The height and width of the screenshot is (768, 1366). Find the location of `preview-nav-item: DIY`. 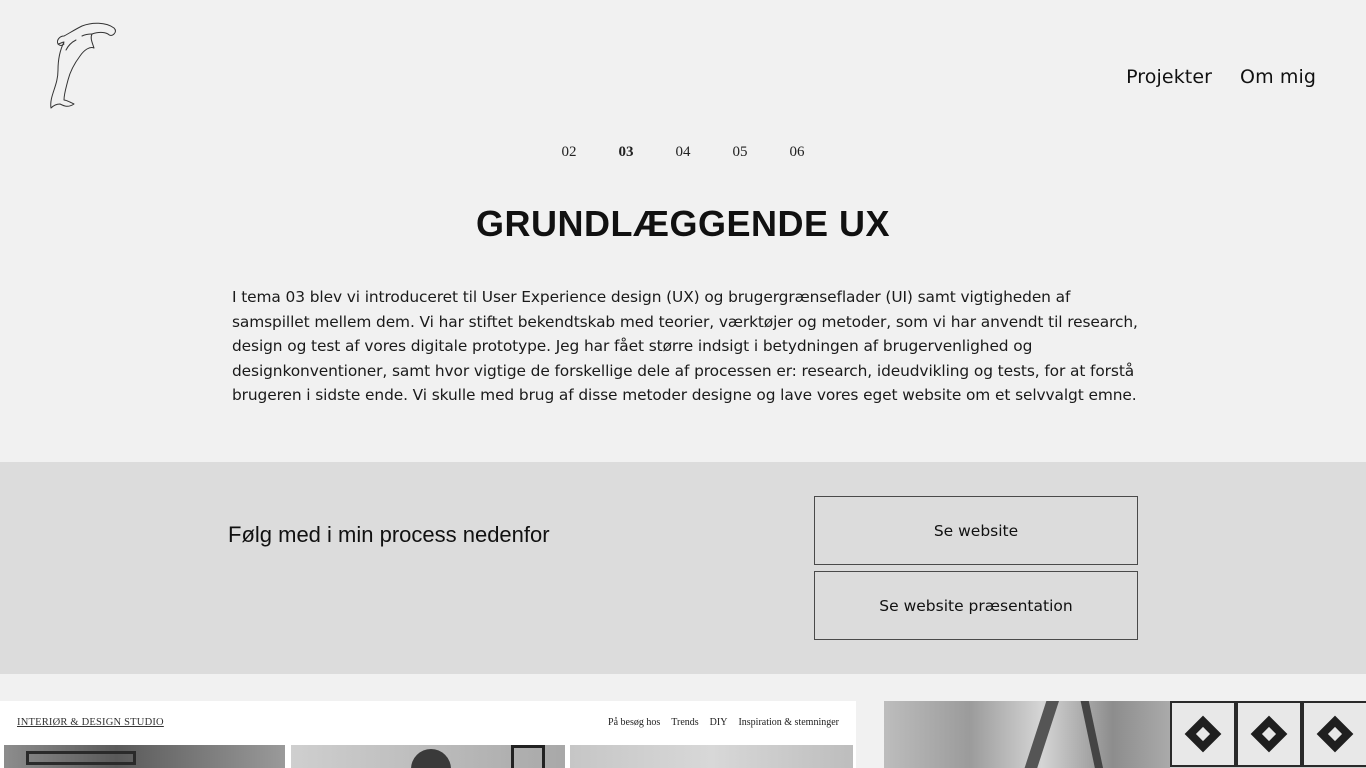

preview-nav-item: DIY is located at coordinates (718, 722).